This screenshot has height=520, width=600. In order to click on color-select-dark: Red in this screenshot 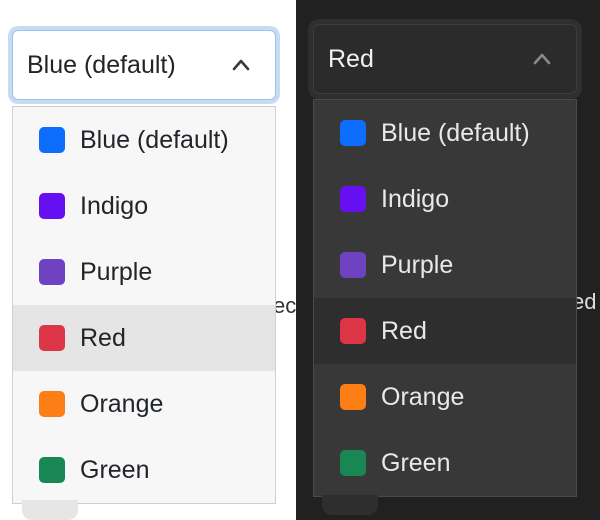, I will do `click(445, 59)`.